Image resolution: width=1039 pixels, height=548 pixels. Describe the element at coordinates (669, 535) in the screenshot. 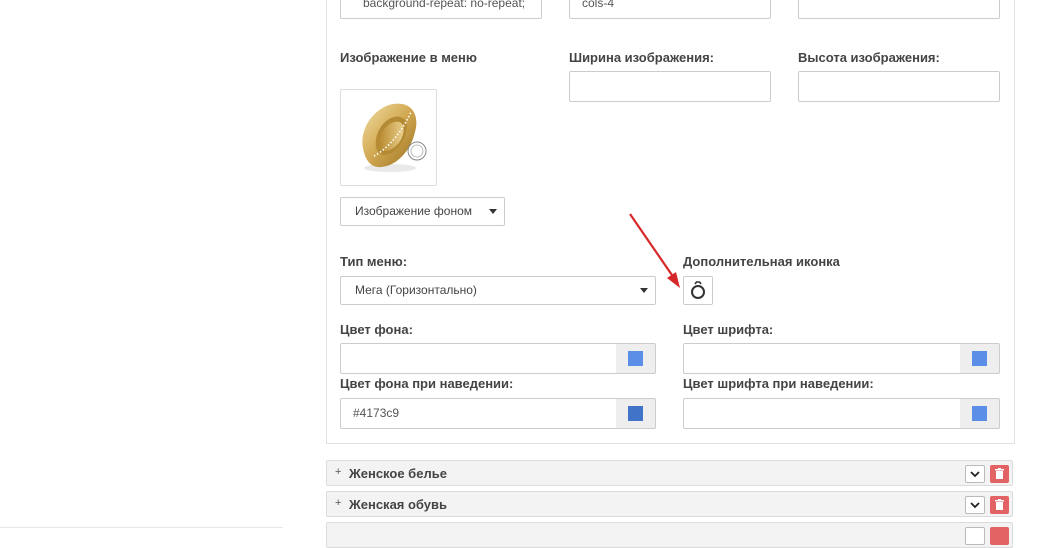

I see `accordion-item` at that location.